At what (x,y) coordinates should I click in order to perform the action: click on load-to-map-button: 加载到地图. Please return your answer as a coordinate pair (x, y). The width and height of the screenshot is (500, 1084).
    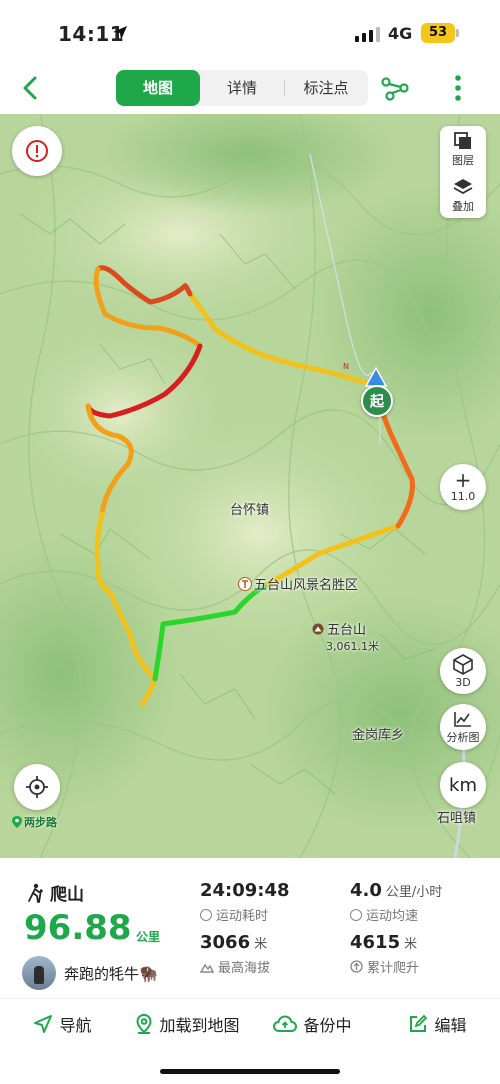
    Looking at the image, I should click on (187, 1023).